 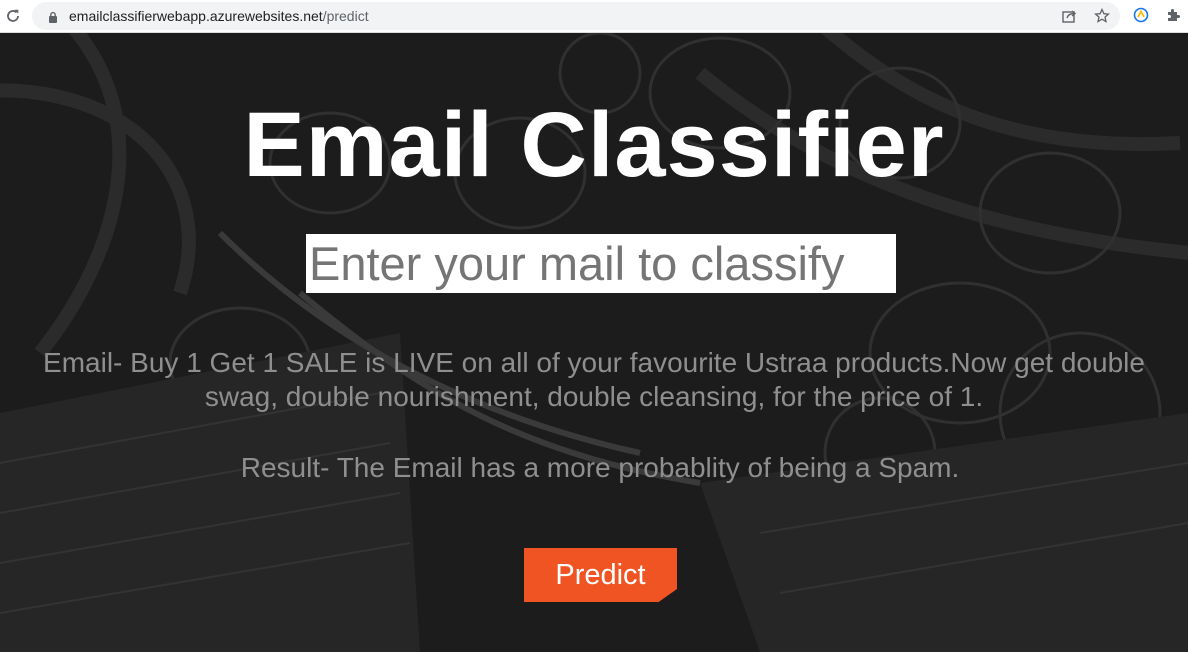 What do you see at coordinates (1102, 16) in the screenshot?
I see `star-icon` at bounding box center [1102, 16].